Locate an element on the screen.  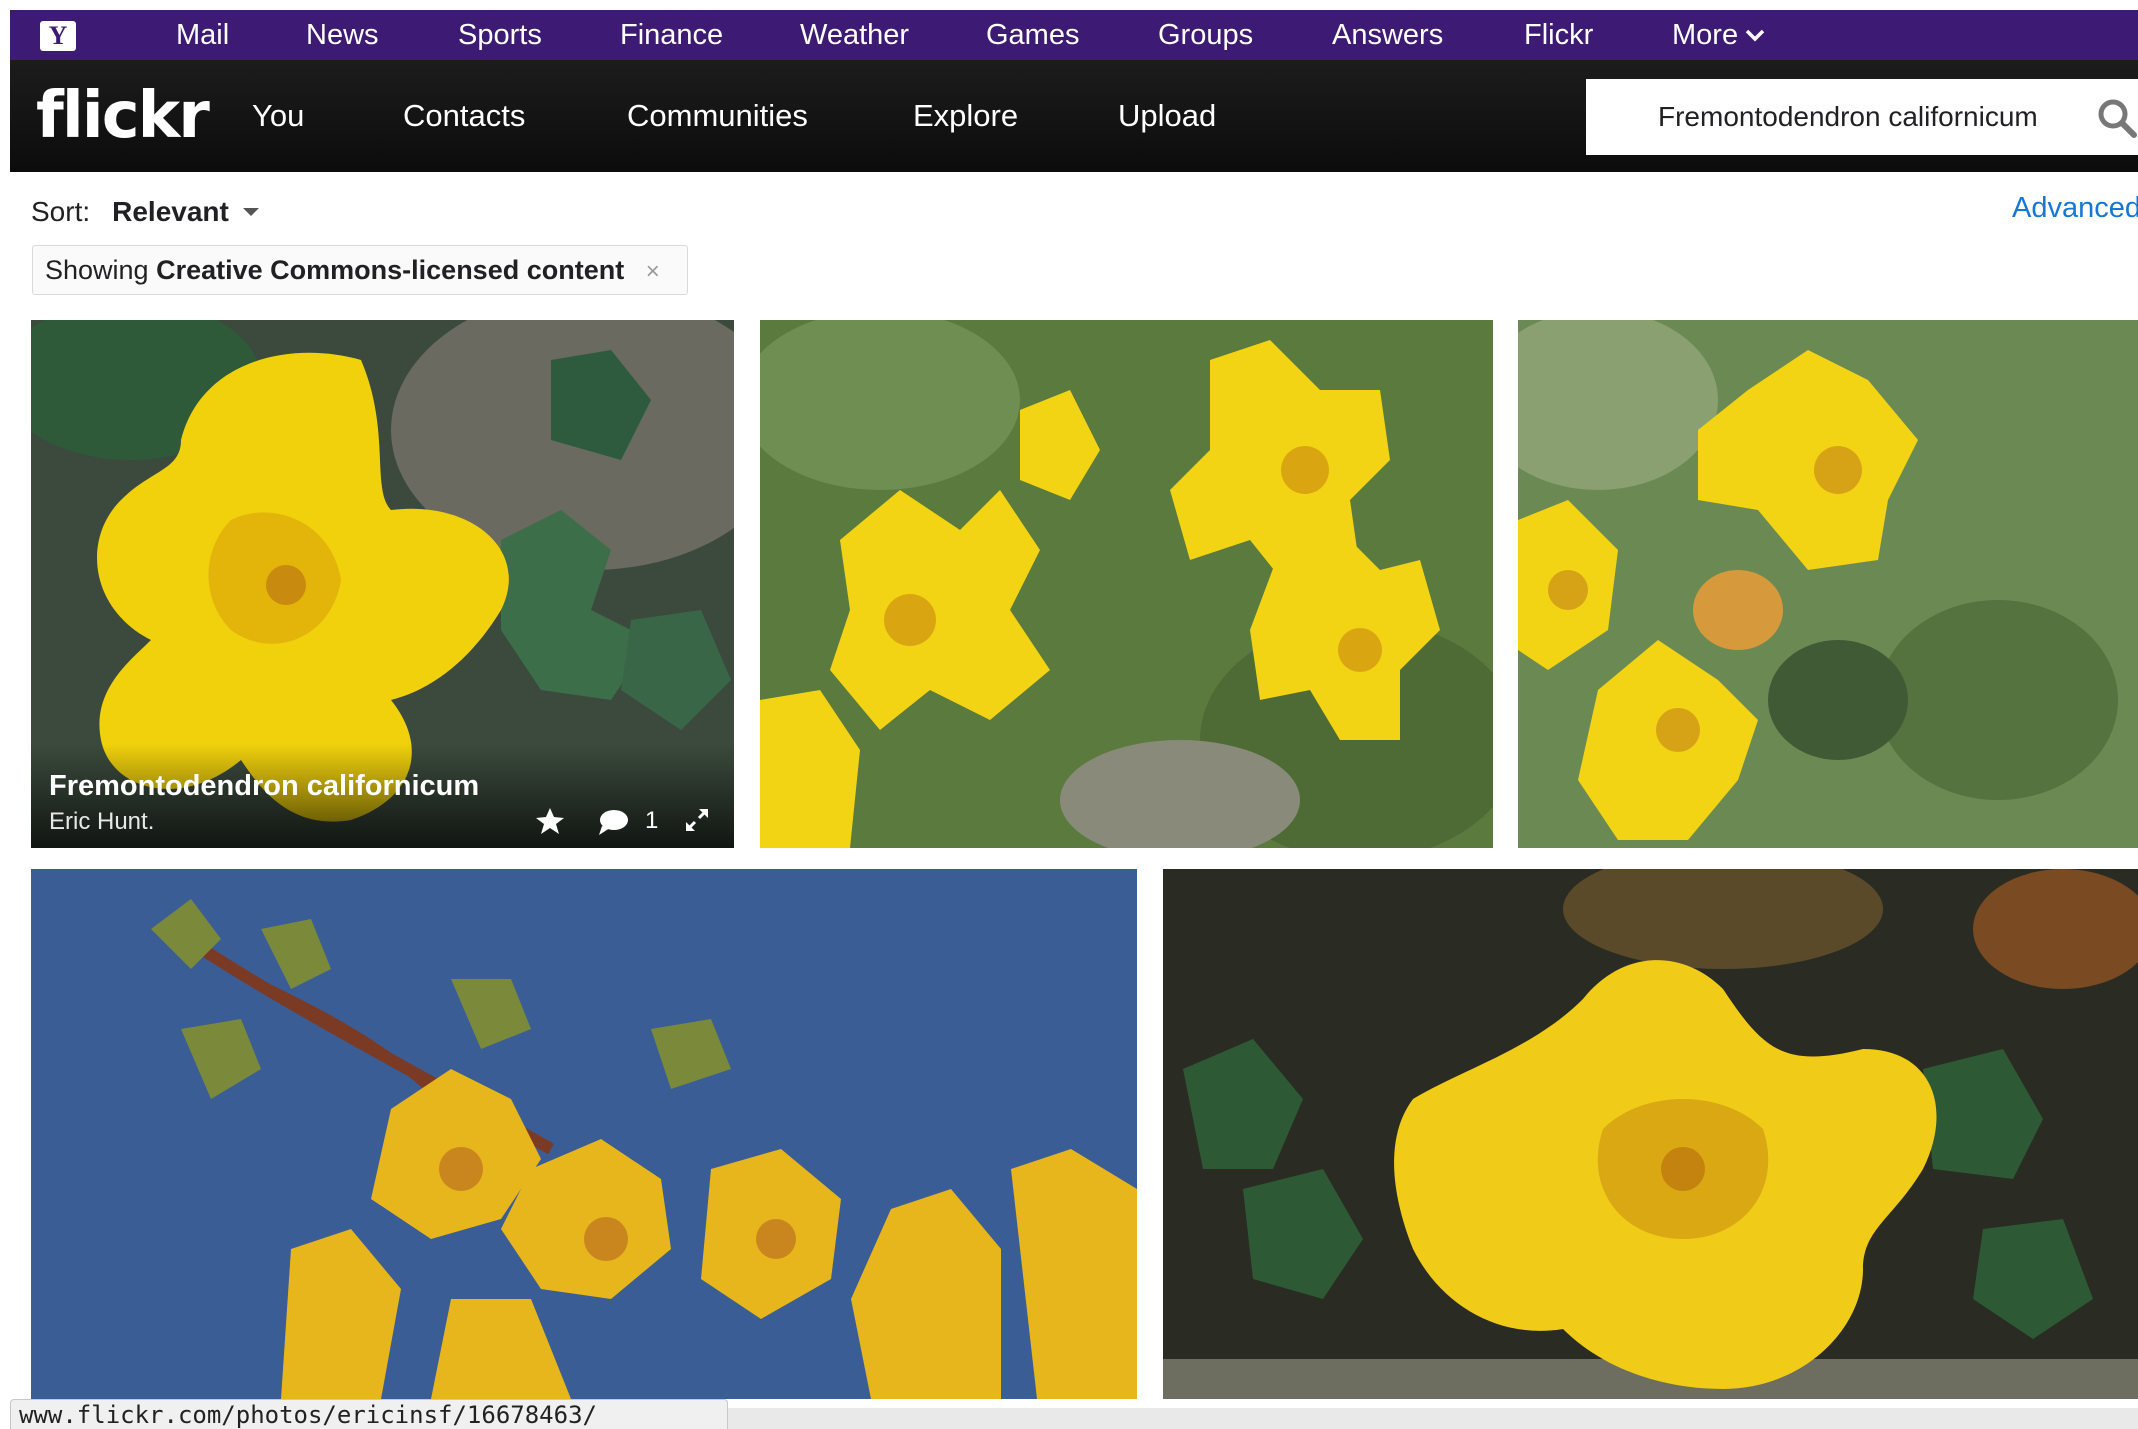
filter-value: Creative Commons-licensed content is located at coordinates (390, 270).